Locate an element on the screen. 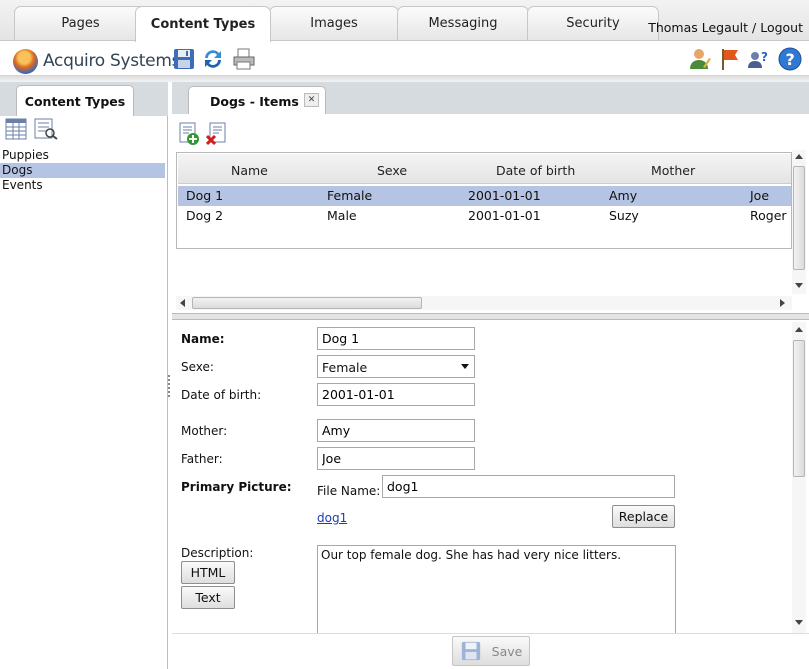  sexe-select-value: Female is located at coordinates (345, 367).